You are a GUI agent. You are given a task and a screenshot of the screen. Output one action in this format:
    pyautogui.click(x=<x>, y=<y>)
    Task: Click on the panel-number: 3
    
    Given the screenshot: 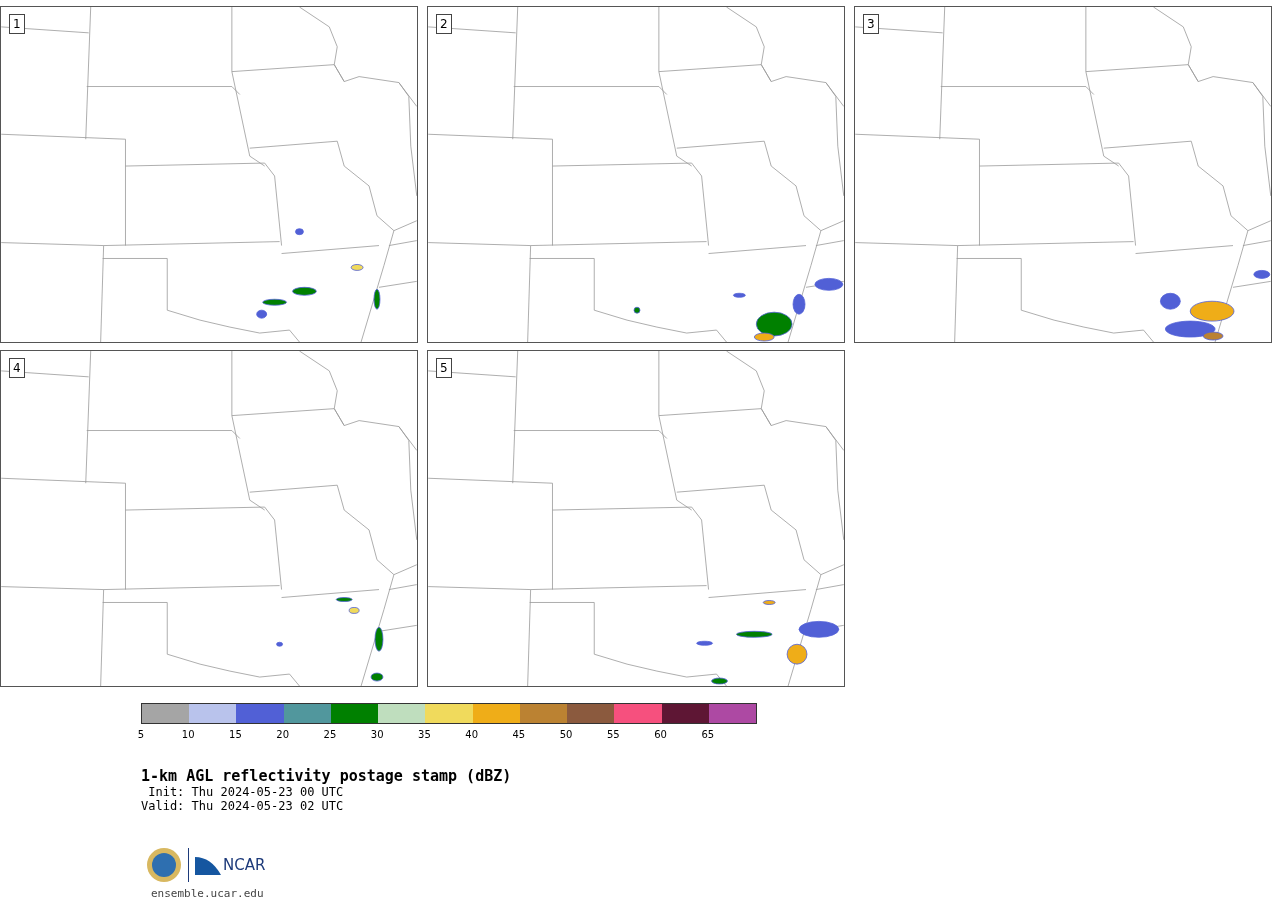 What is the action you would take?
    pyautogui.click(x=871, y=24)
    